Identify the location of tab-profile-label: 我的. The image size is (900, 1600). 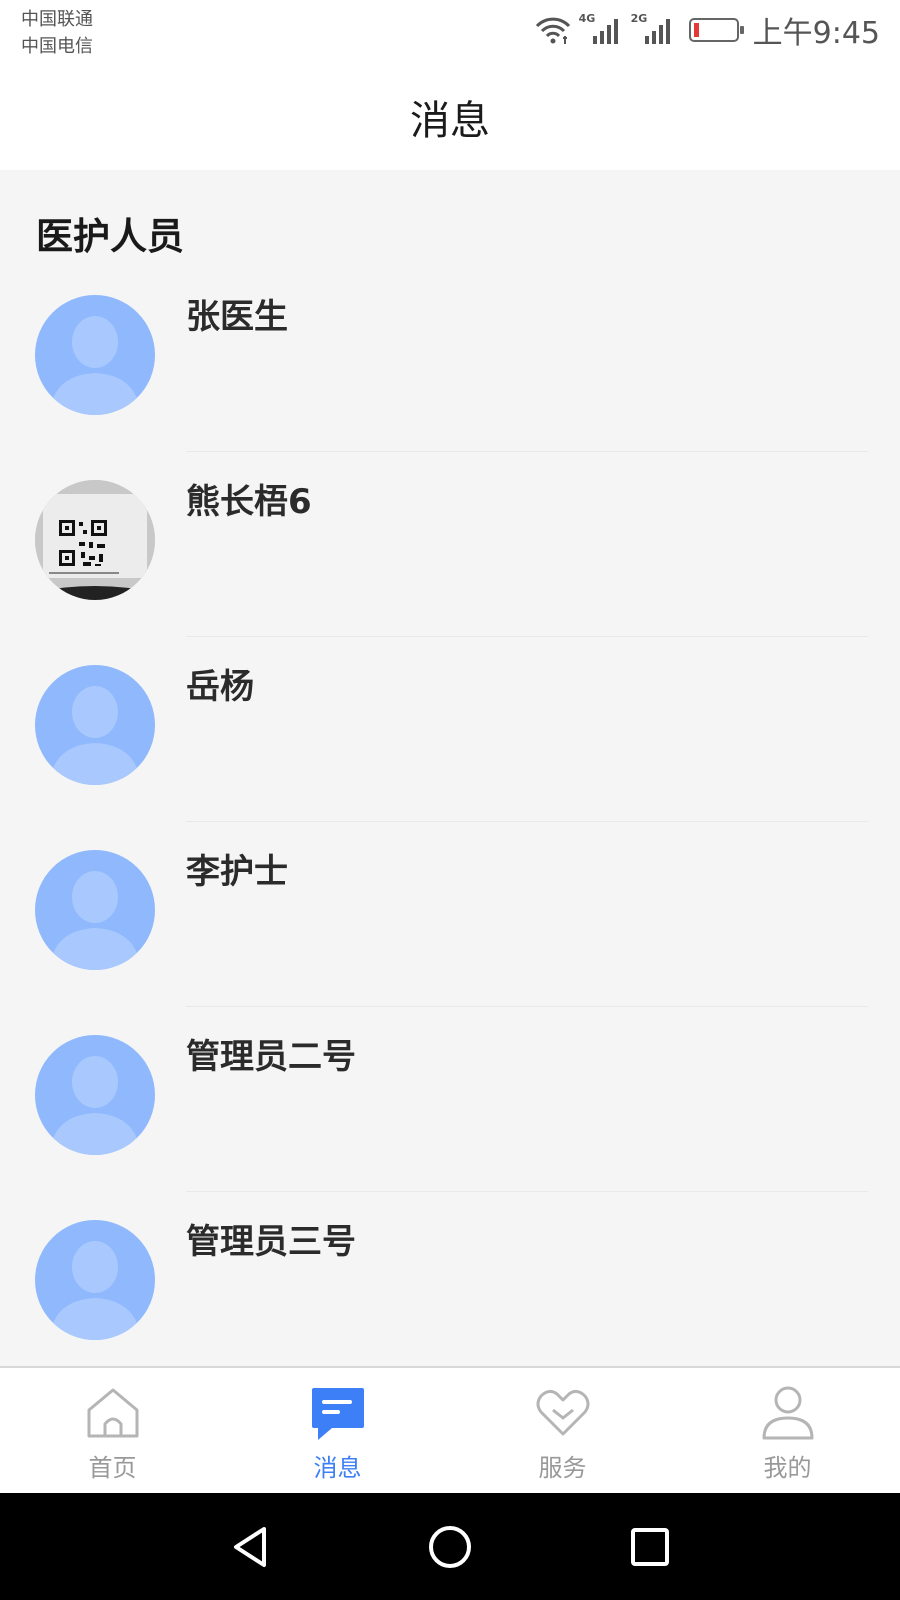
(787, 1468).